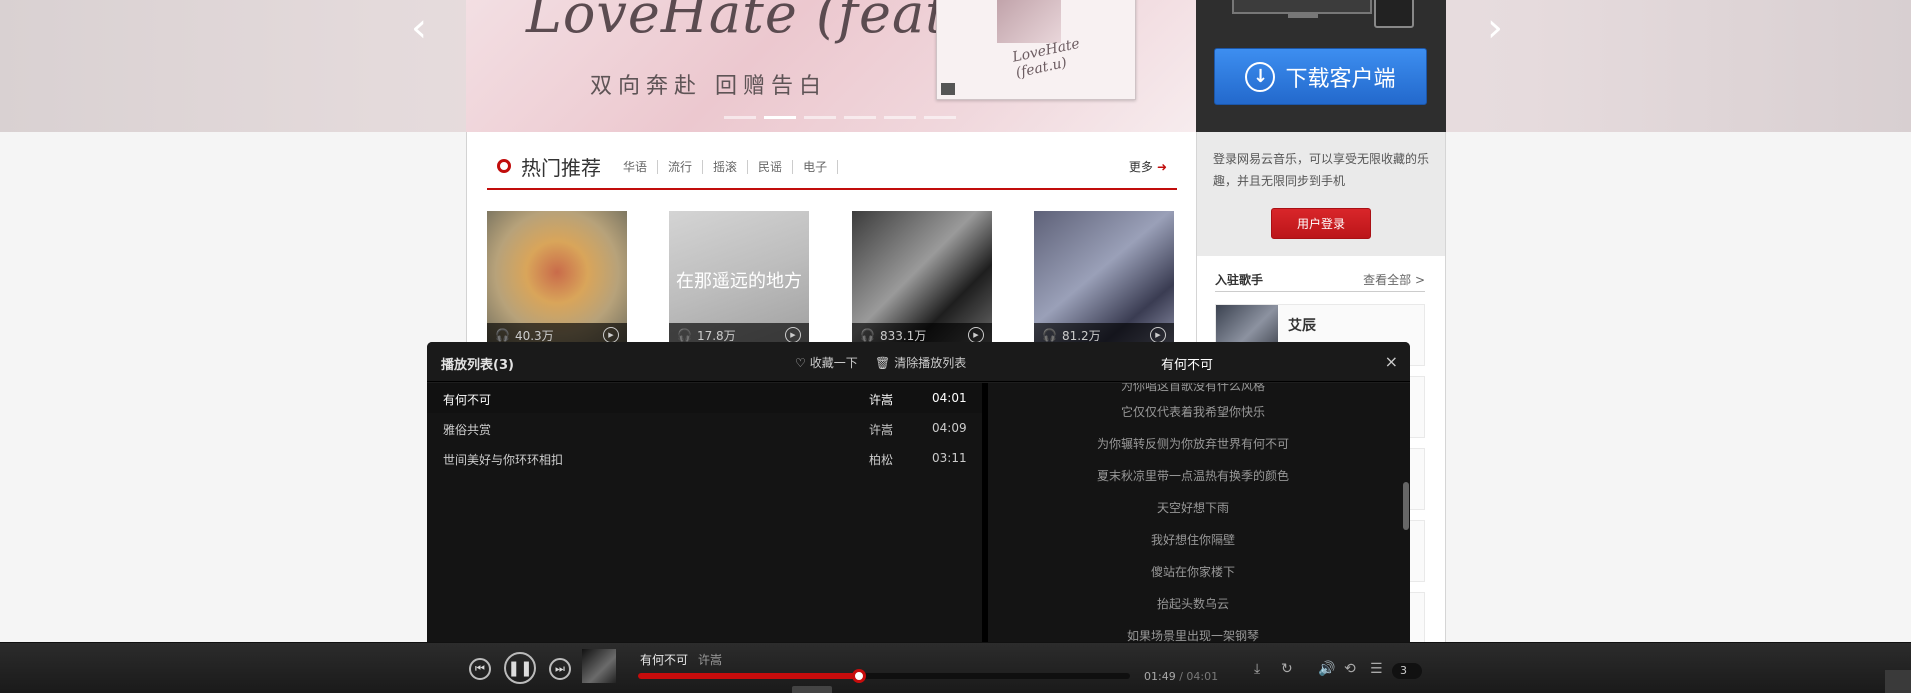 Image resolution: width=1911 pixels, height=693 pixels. What do you see at coordinates (1394, 279) in the screenshot?
I see `singer-more-link: 查看全部 >` at bounding box center [1394, 279].